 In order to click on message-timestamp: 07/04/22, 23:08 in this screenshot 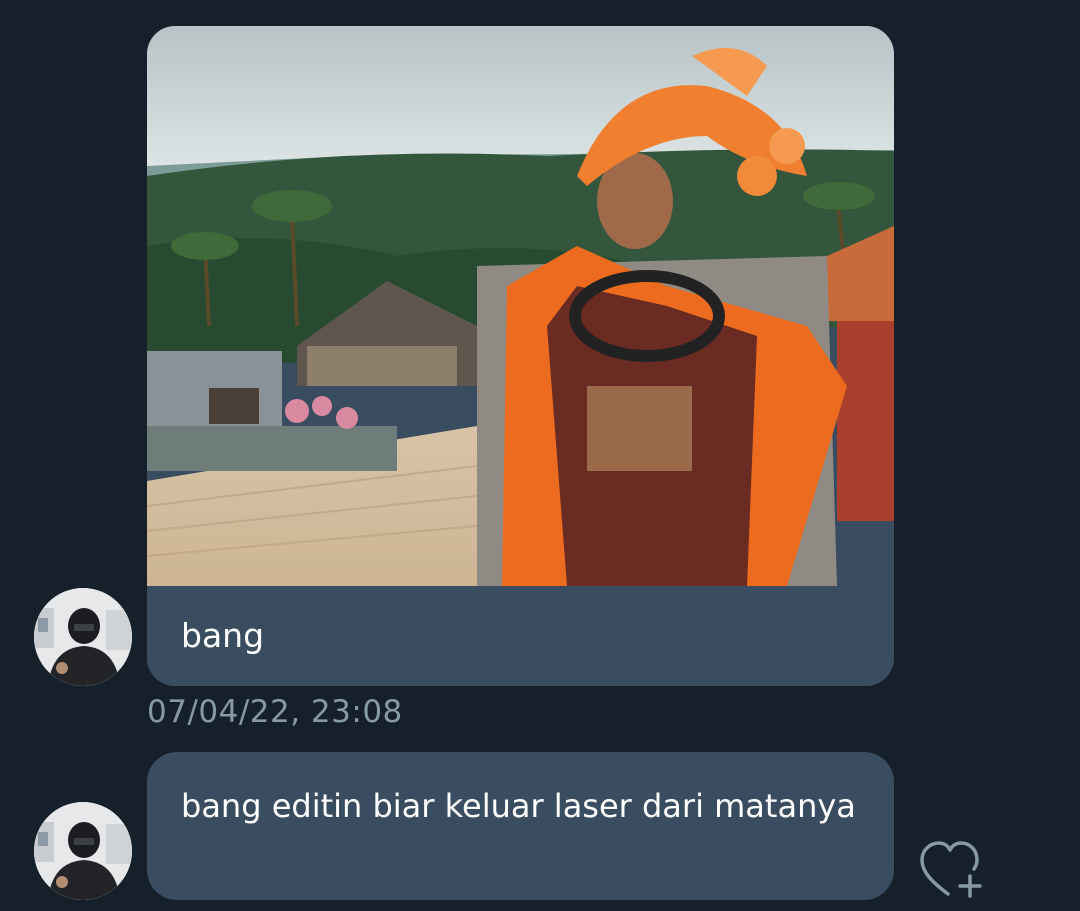, I will do `click(275, 712)`.